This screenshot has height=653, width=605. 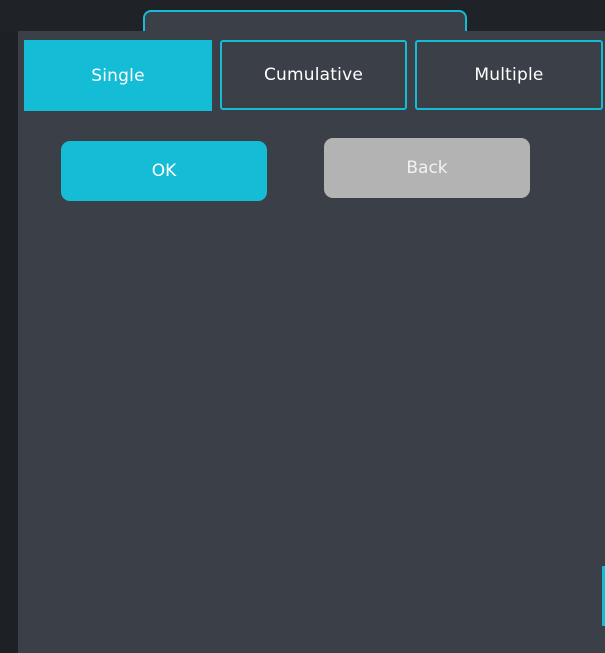 I want to click on tab-single: Single, so click(x=118, y=75).